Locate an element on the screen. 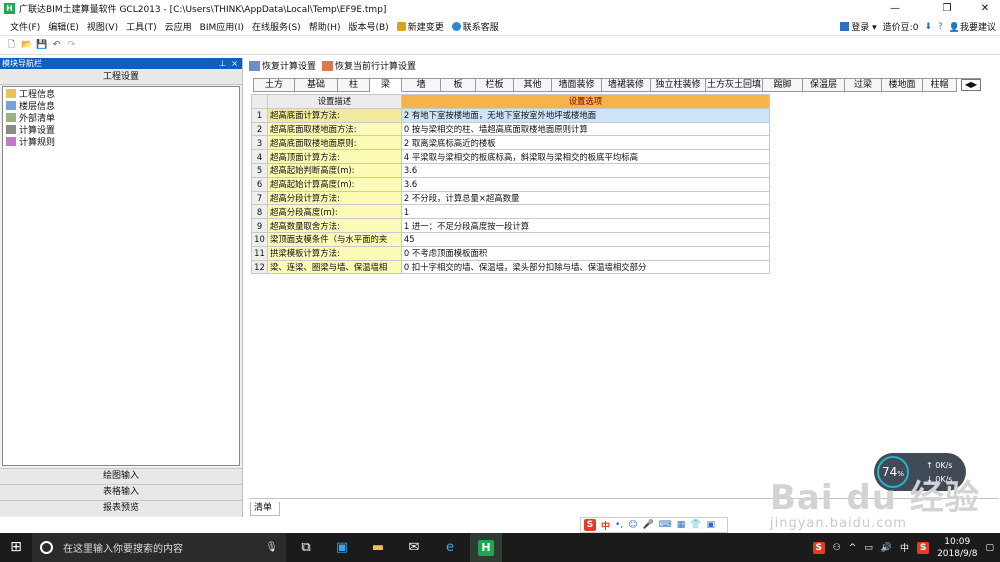 The image size is (1000, 562). file-explorer-icon: ▬ is located at coordinates (378, 547).